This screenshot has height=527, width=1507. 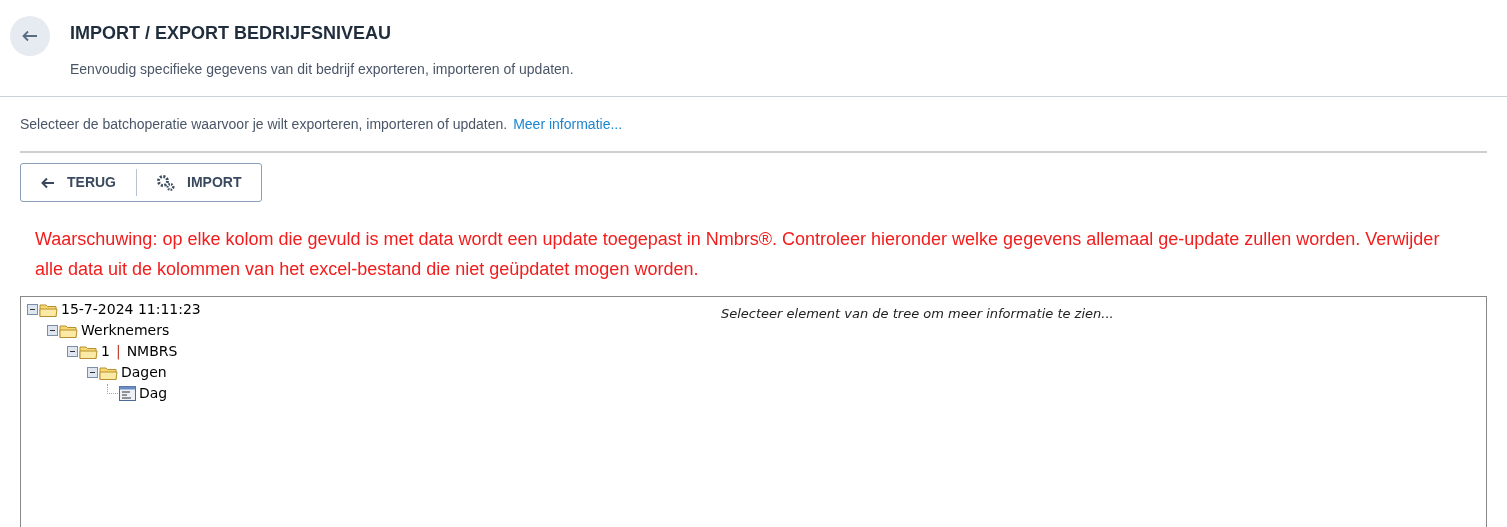 What do you see at coordinates (139, 351) in the screenshot?
I see `tree-node: 1 | NMBRS` at bounding box center [139, 351].